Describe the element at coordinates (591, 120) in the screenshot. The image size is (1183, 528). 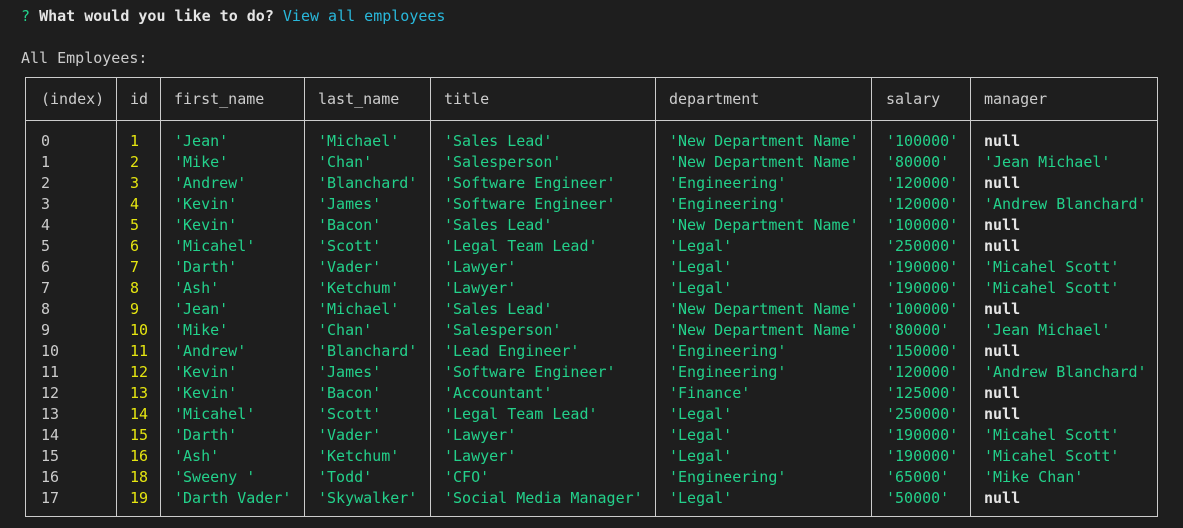
I see `header-divider` at that location.